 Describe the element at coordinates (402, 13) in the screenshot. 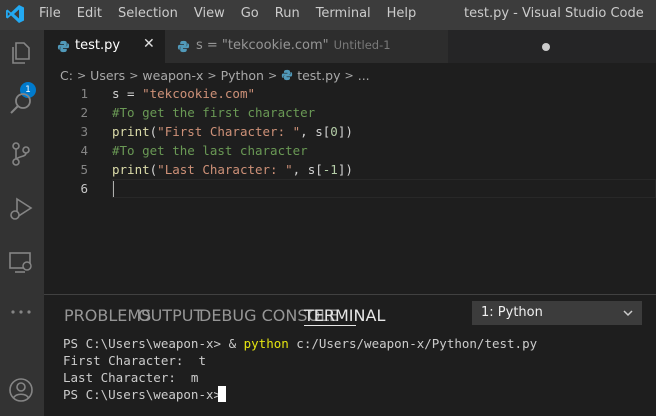

I see `menu-help: Help` at that location.